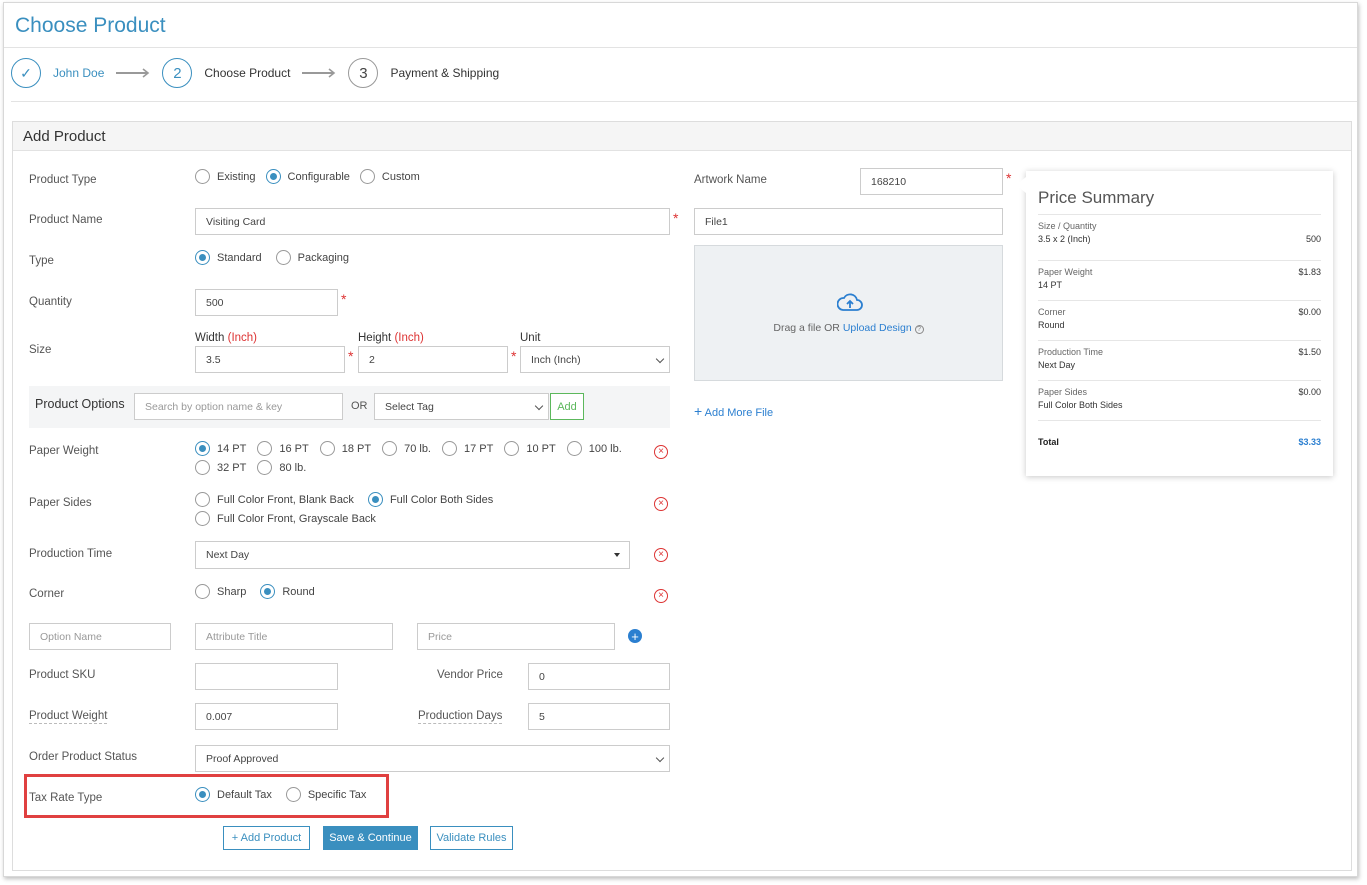  Describe the element at coordinates (698, 411) in the screenshot. I see `plus-icon: +` at that location.